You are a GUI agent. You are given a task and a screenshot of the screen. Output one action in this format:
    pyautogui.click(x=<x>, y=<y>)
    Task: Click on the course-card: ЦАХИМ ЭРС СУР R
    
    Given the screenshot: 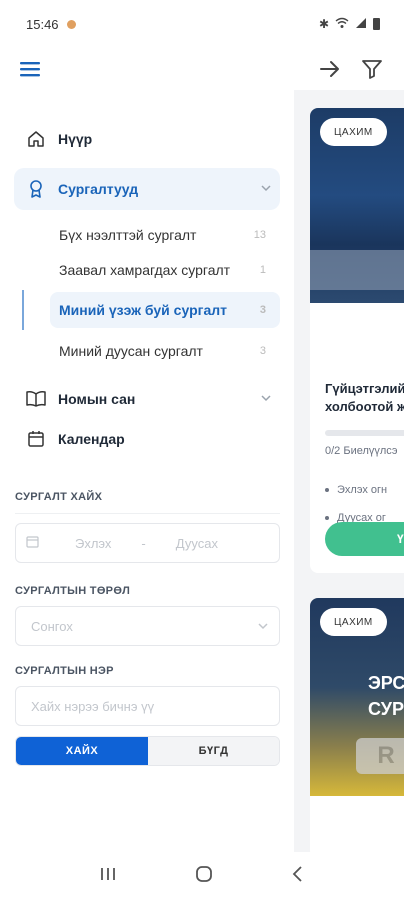 What is the action you would take?
    pyautogui.click(x=357, y=725)
    